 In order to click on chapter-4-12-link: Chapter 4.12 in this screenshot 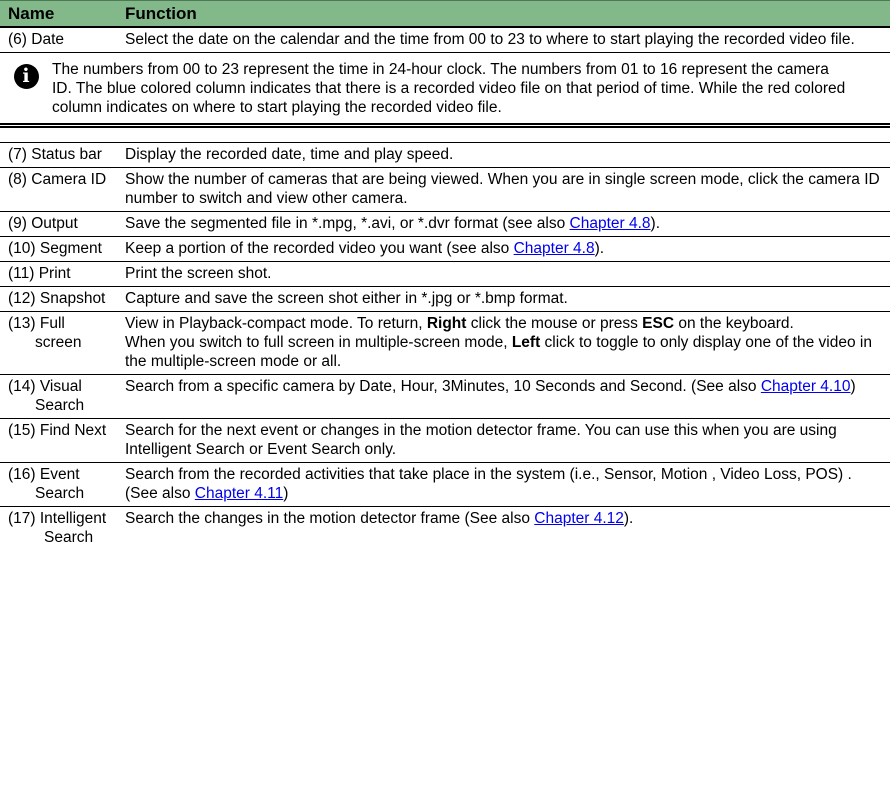, I will do `click(579, 518)`.